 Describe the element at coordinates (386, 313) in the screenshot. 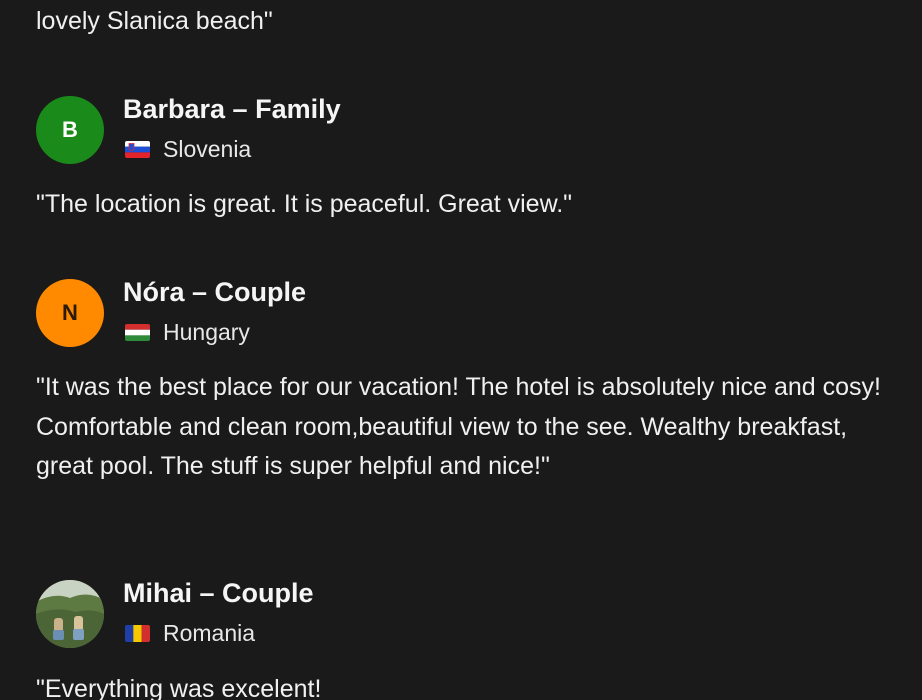

I see `reviewer-header: N Nóra – Couple Hungary` at that location.